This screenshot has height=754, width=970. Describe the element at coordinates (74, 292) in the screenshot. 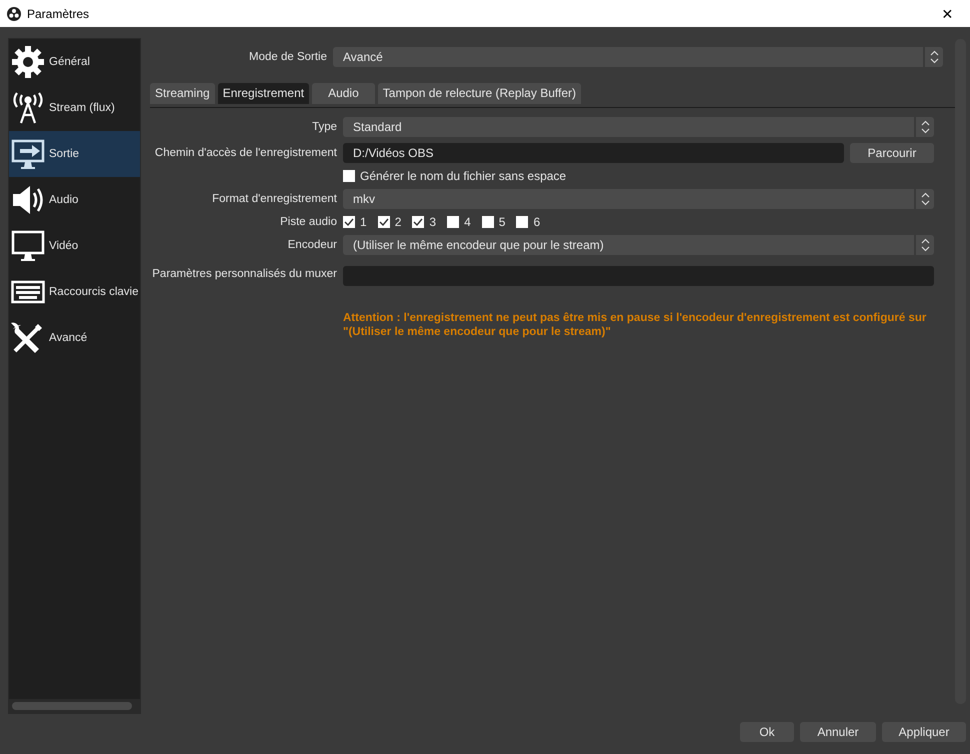

I see `sidebar-item: Raccourcis clavie` at that location.